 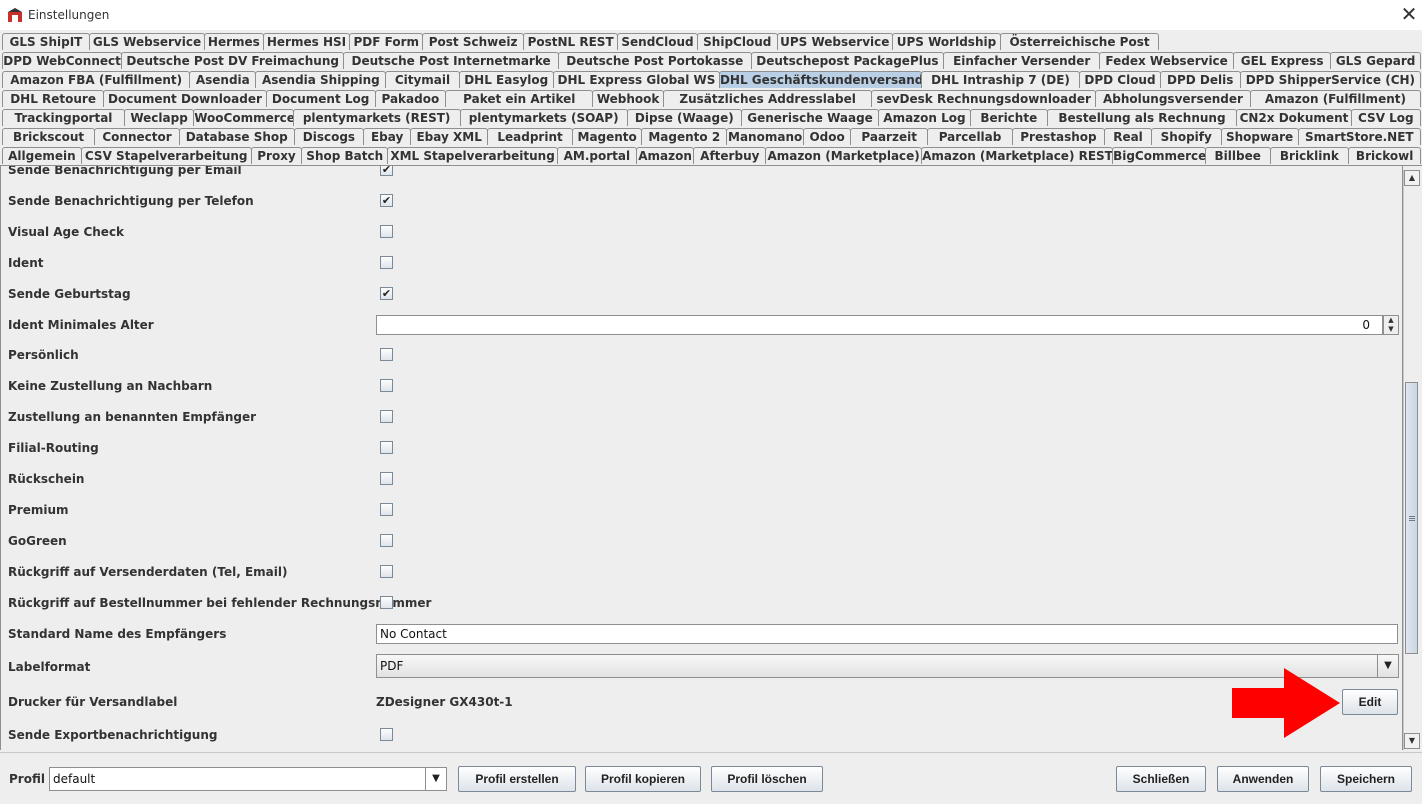 I want to click on close-icon: ✕, so click(x=1409, y=14).